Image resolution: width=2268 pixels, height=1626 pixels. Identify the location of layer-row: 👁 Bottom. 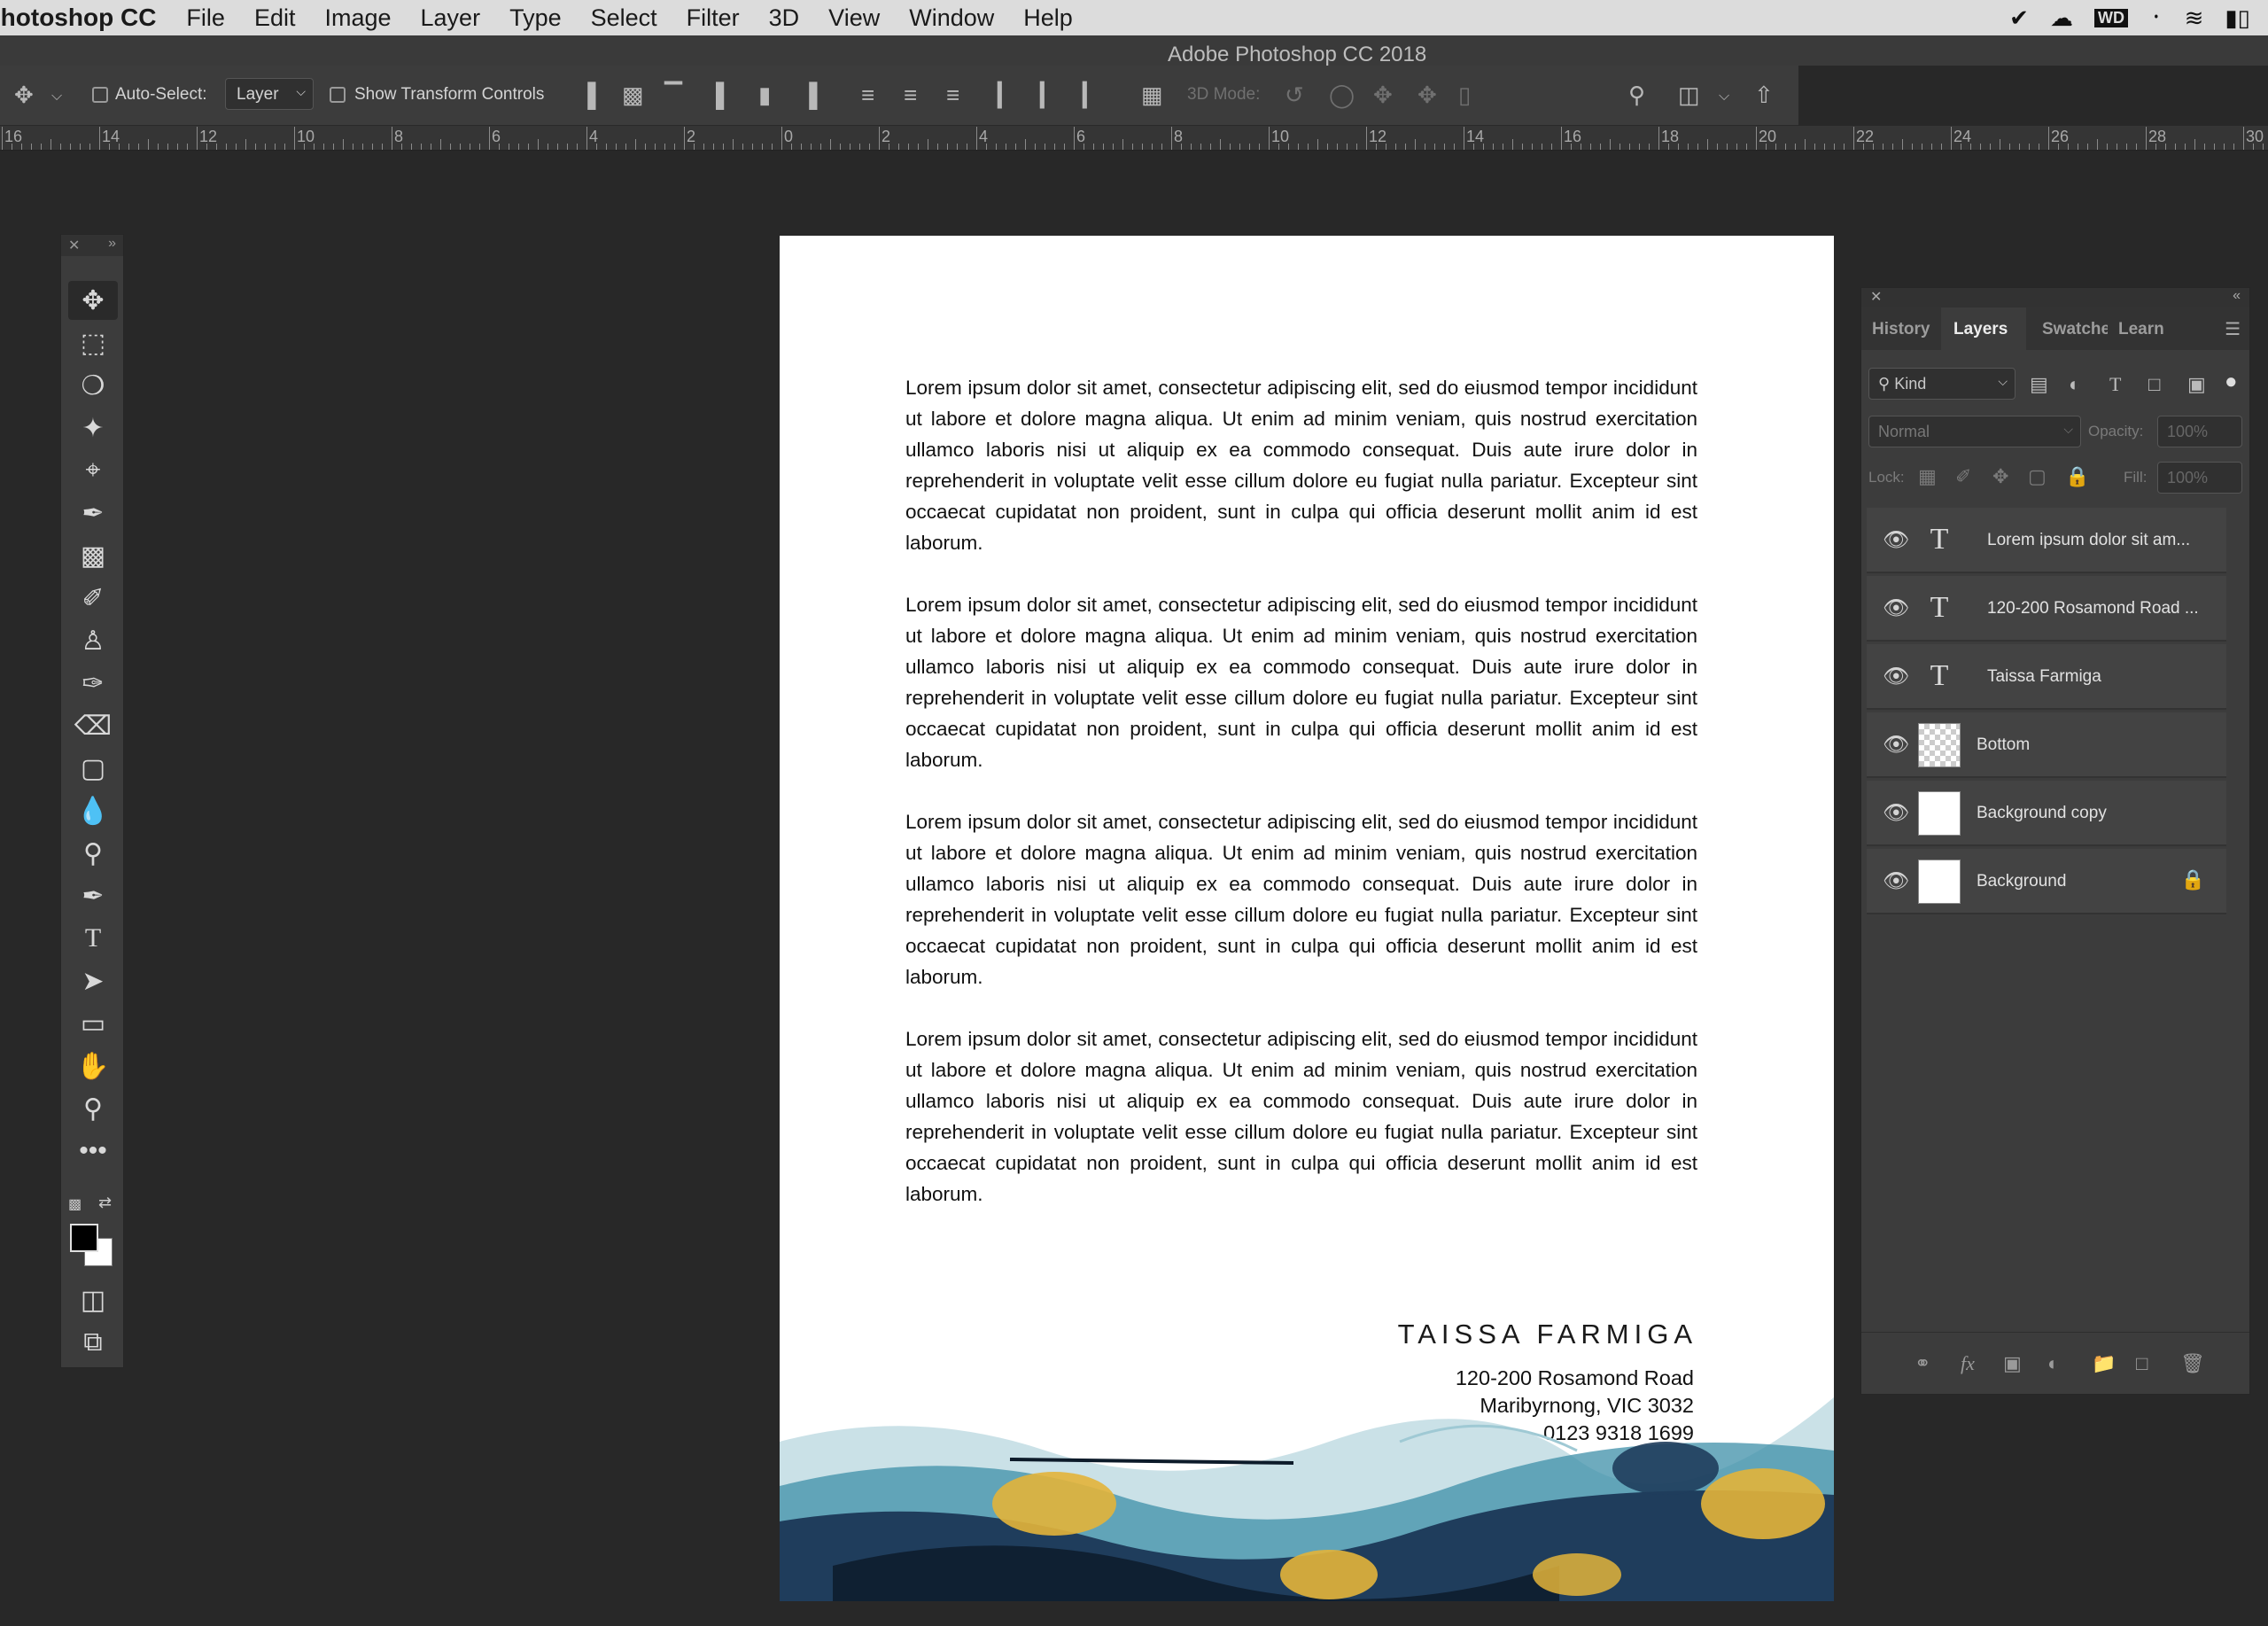
(2046, 745).